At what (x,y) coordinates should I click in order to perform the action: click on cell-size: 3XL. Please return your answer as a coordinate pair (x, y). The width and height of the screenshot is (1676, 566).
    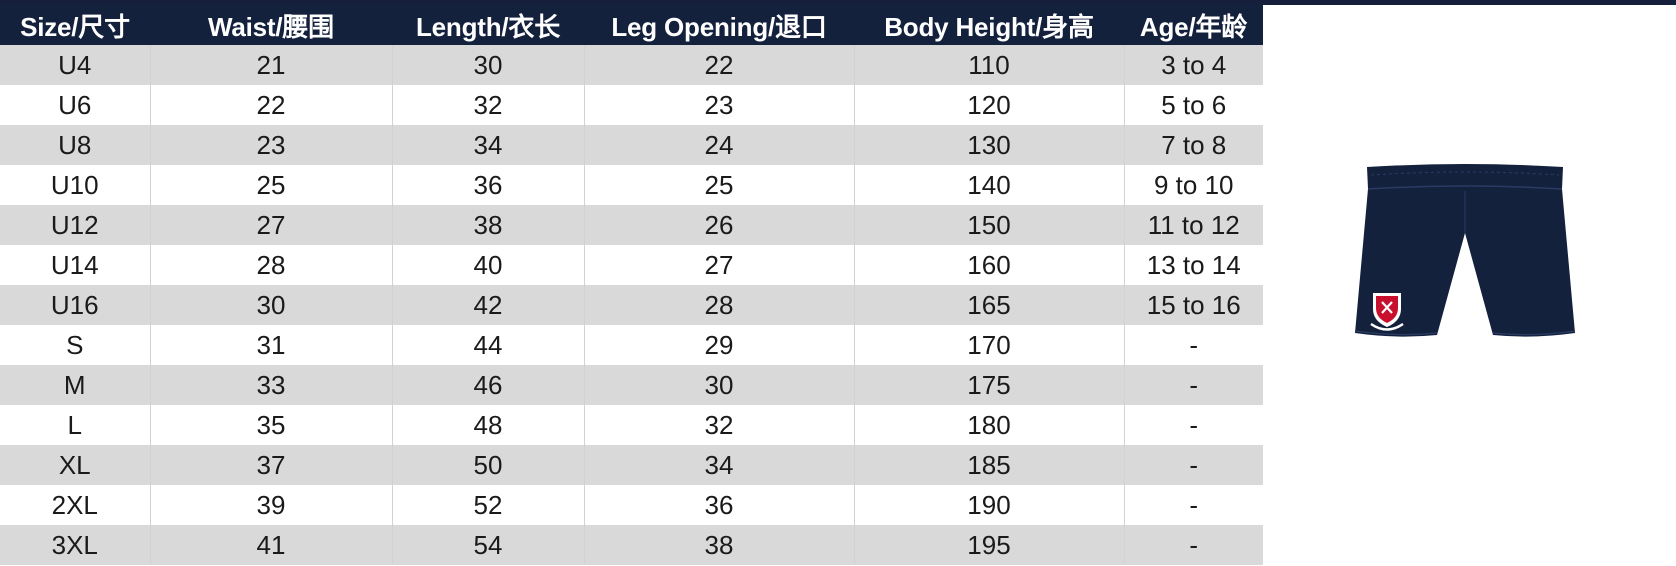
    Looking at the image, I should click on (75, 545).